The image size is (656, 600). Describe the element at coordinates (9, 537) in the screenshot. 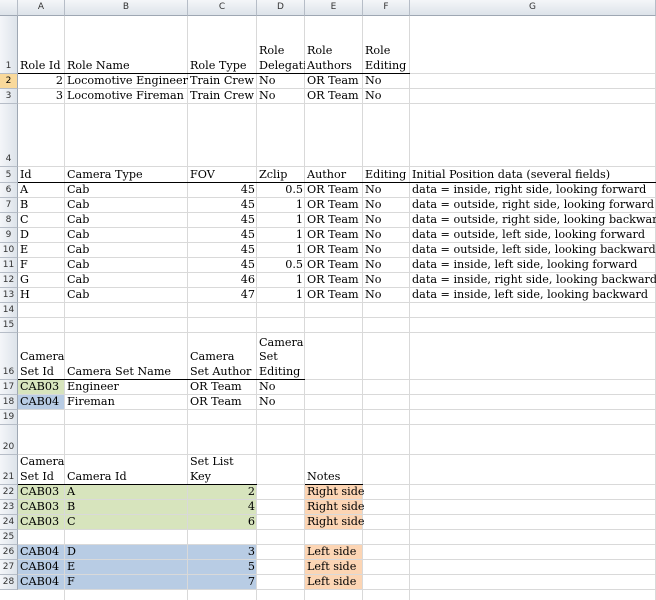

I see `row-header-25: 25` at that location.